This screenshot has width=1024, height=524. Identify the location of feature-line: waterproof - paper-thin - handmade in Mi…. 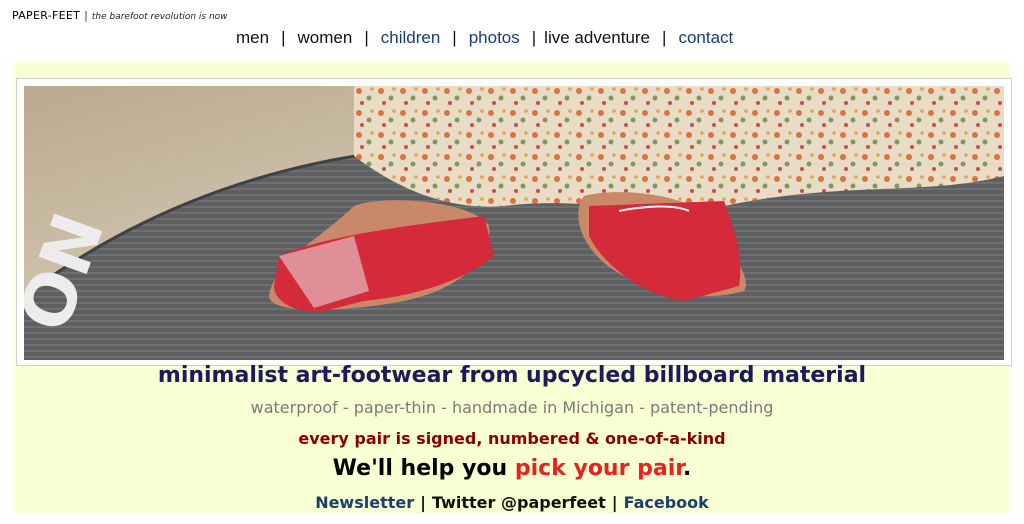
(512, 407).